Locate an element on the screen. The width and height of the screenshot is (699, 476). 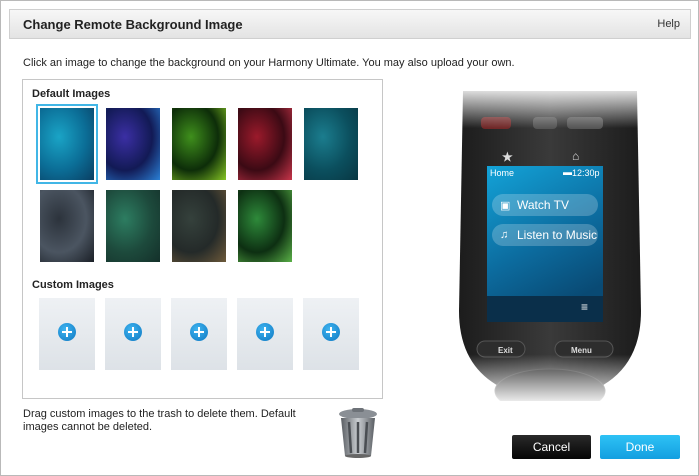
default-image-red-bokeh is located at coordinates (265, 144).